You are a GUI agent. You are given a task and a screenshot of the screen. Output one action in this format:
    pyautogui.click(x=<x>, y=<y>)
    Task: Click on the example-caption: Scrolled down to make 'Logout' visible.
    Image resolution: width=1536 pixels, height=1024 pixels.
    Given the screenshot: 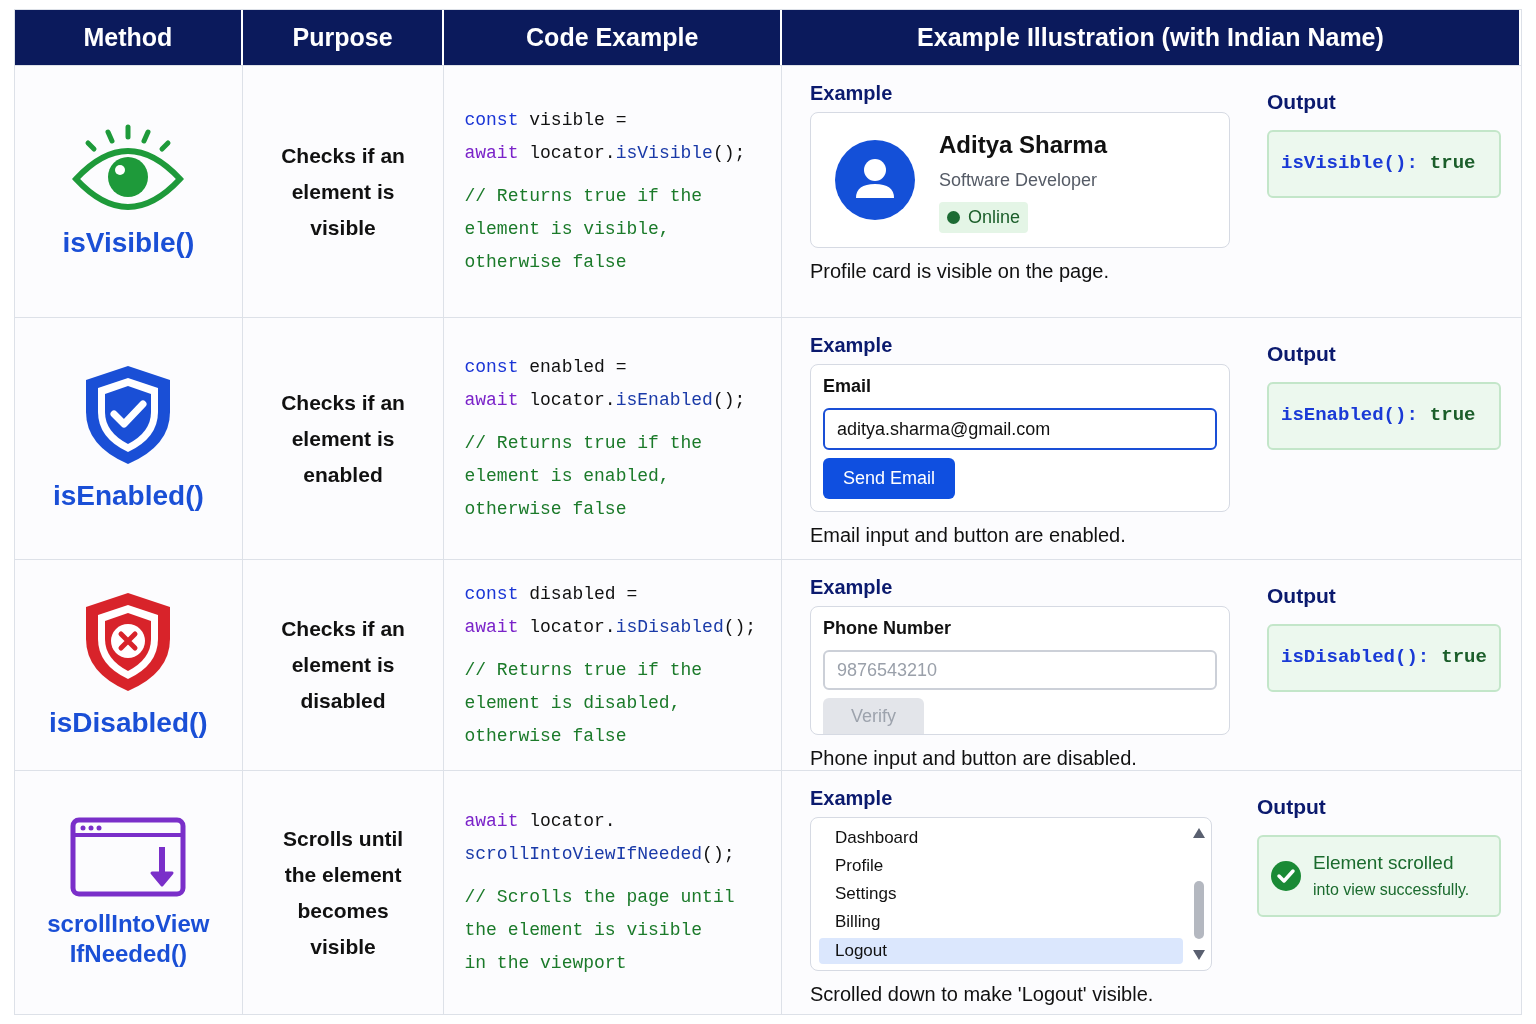 What is the action you would take?
    pyautogui.click(x=982, y=994)
    